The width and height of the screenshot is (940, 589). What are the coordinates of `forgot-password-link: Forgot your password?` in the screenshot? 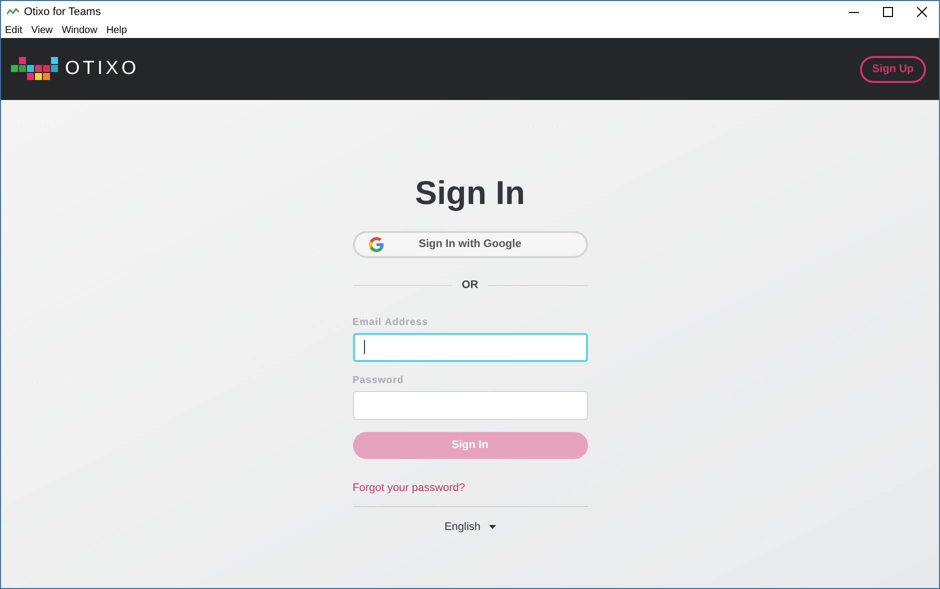 It's located at (408, 488).